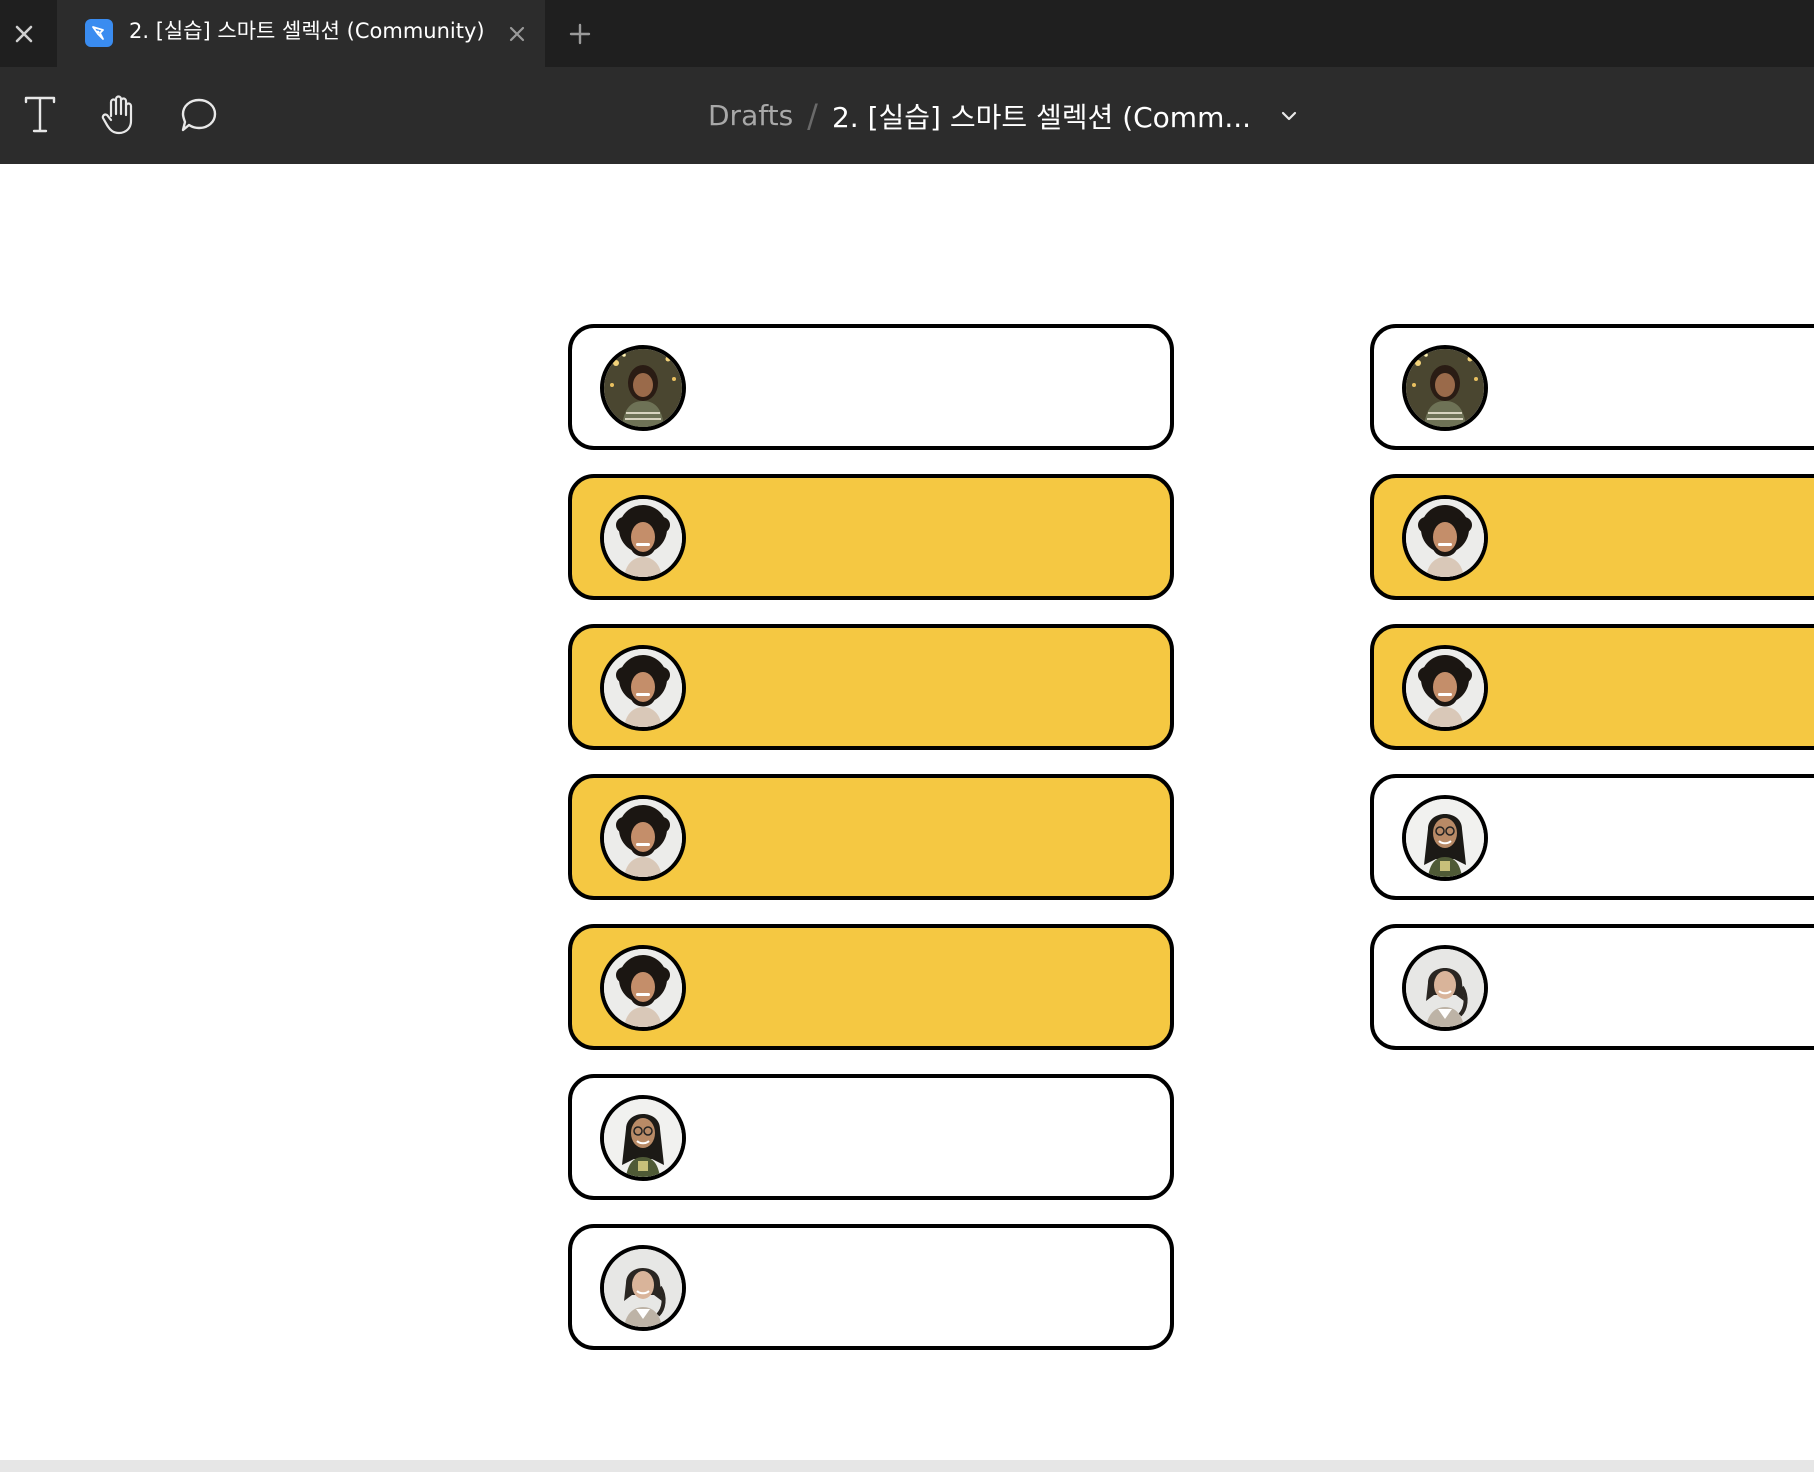 The image size is (1814, 1472). What do you see at coordinates (99, 33) in the screenshot?
I see `figma-file-icon` at bounding box center [99, 33].